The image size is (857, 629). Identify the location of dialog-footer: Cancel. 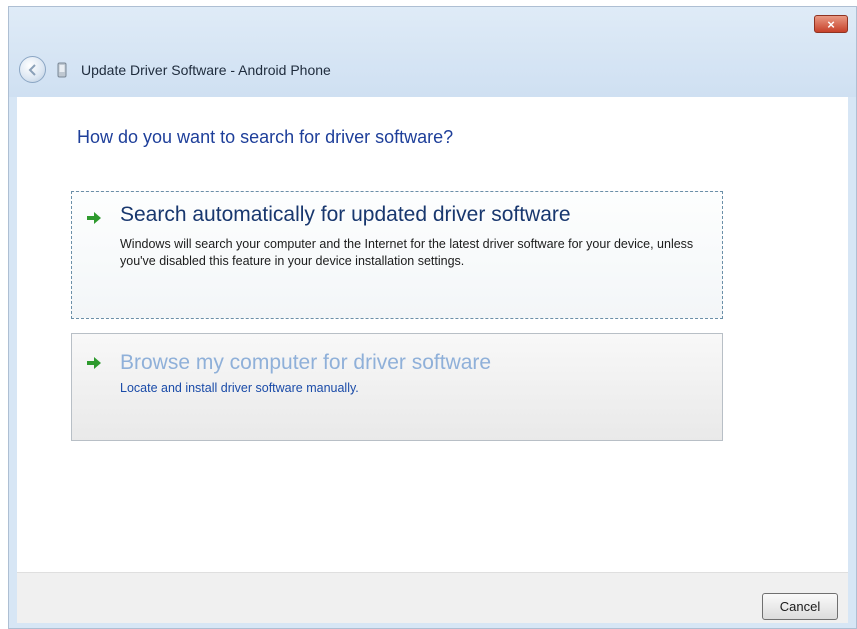
(432, 597).